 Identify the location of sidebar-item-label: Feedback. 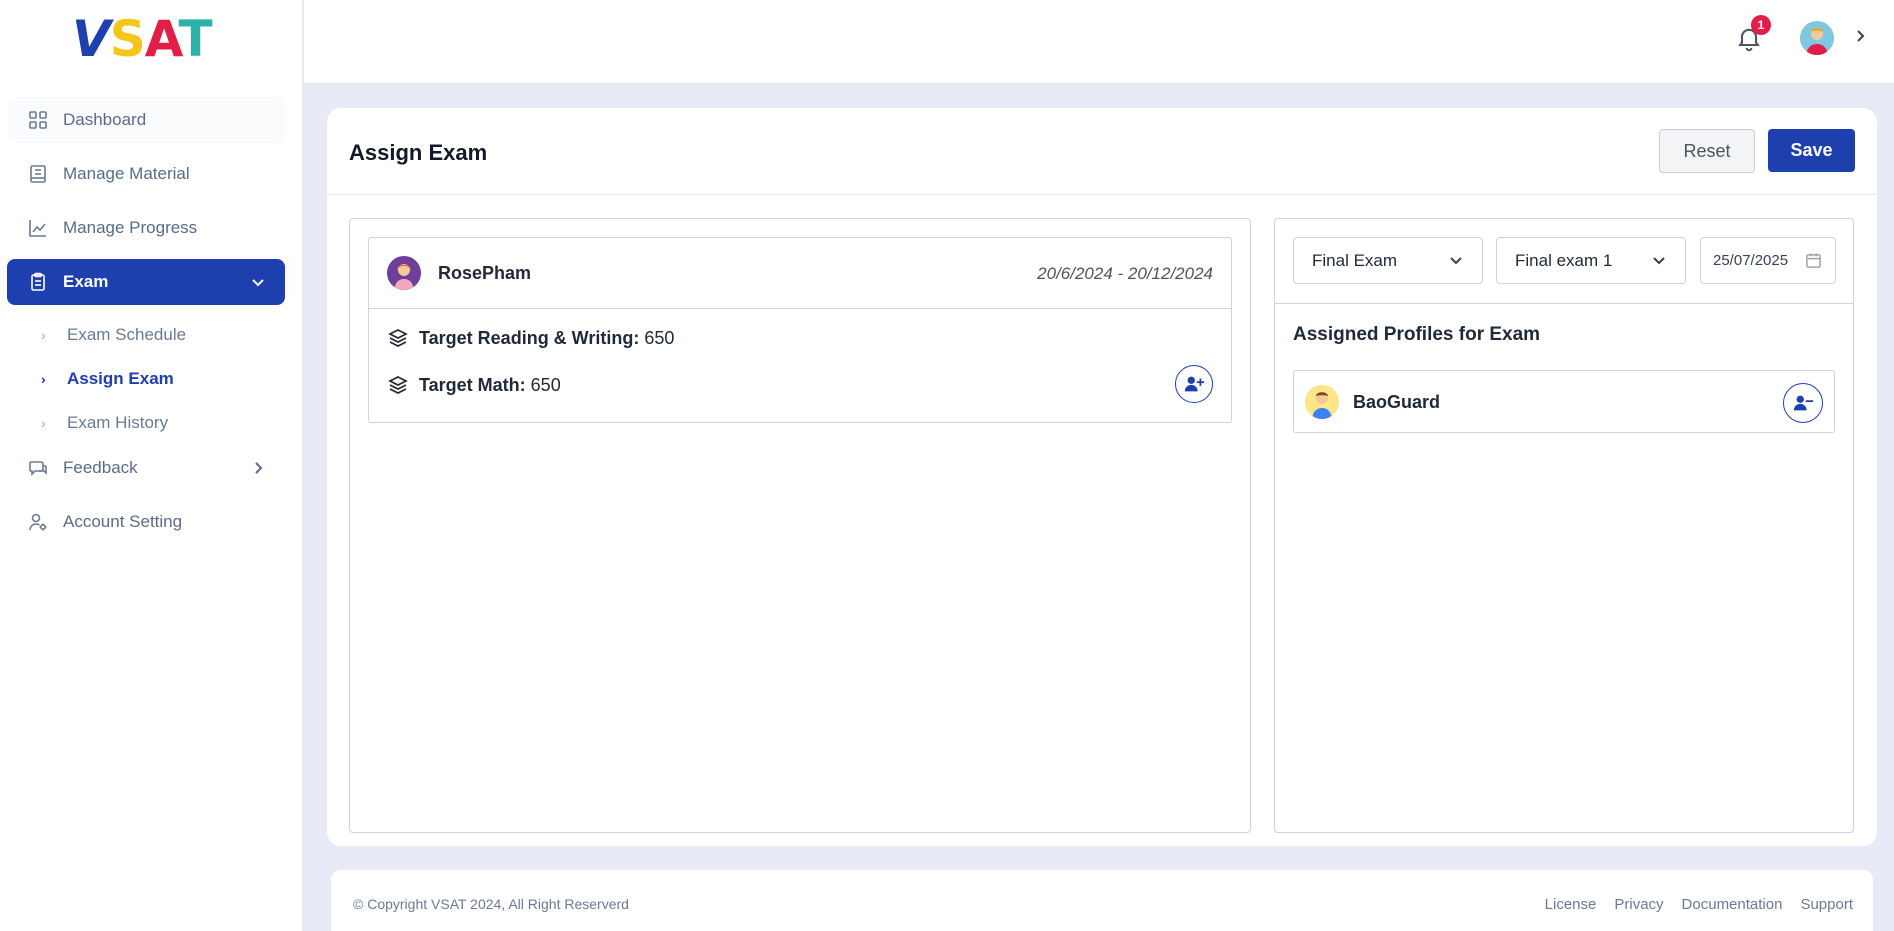
(100, 467).